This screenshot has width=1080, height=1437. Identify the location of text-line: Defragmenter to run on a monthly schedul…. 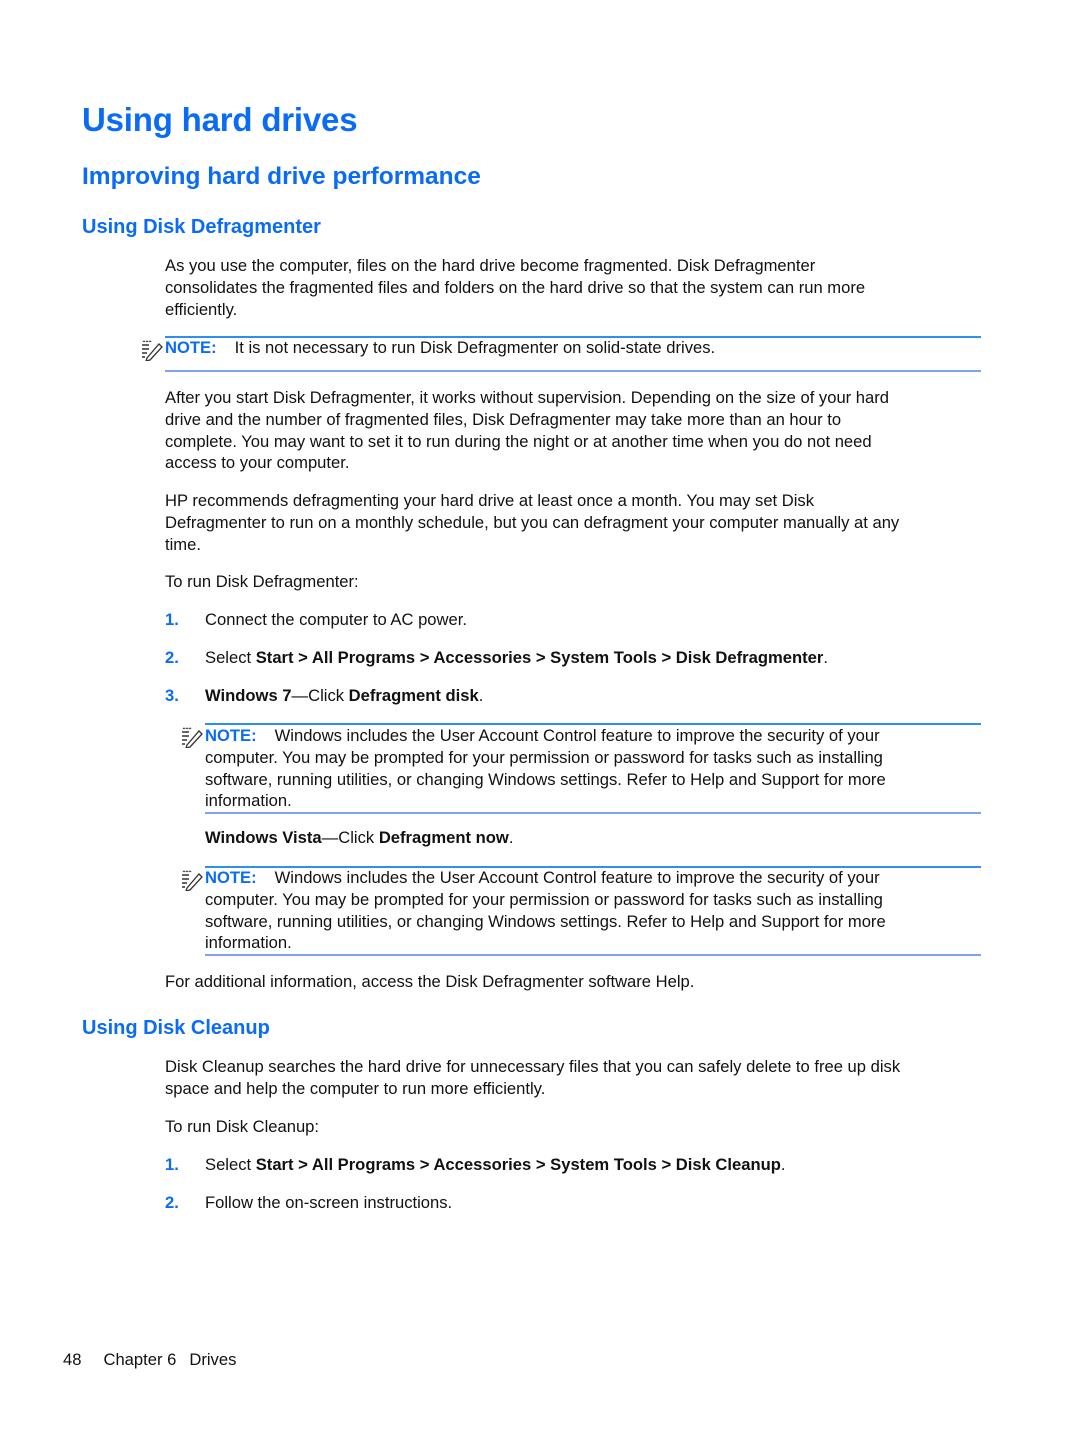
(532, 522).